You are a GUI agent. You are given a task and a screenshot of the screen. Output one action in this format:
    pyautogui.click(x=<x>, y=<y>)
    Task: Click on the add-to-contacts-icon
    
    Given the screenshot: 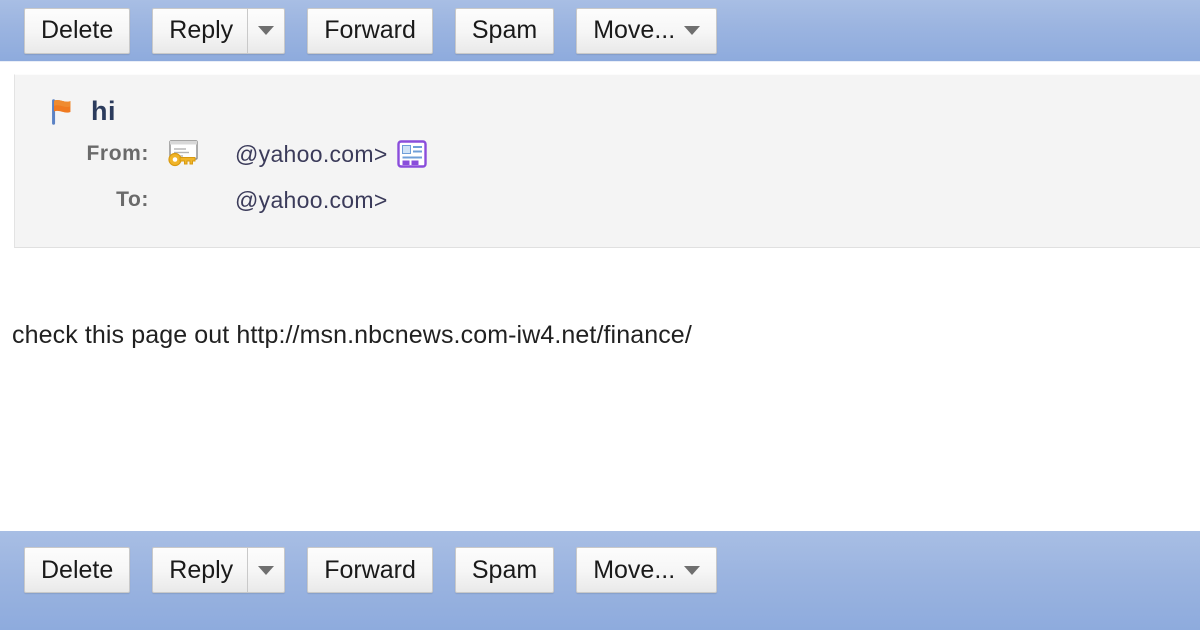 What is the action you would take?
    pyautogui.click(x=412, y=154)
    